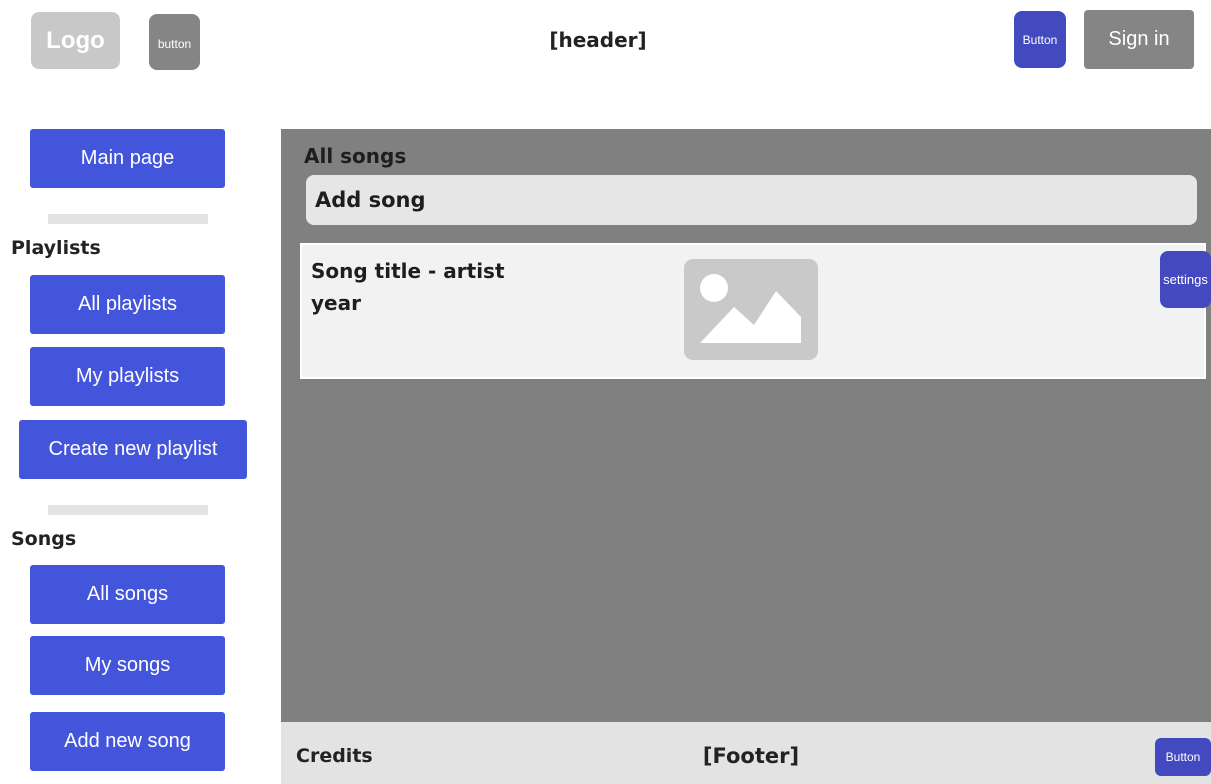  Describe the element at coordinates (1139, 39) in the screenshot. I see `sign-in-button: Sign in` at that location.